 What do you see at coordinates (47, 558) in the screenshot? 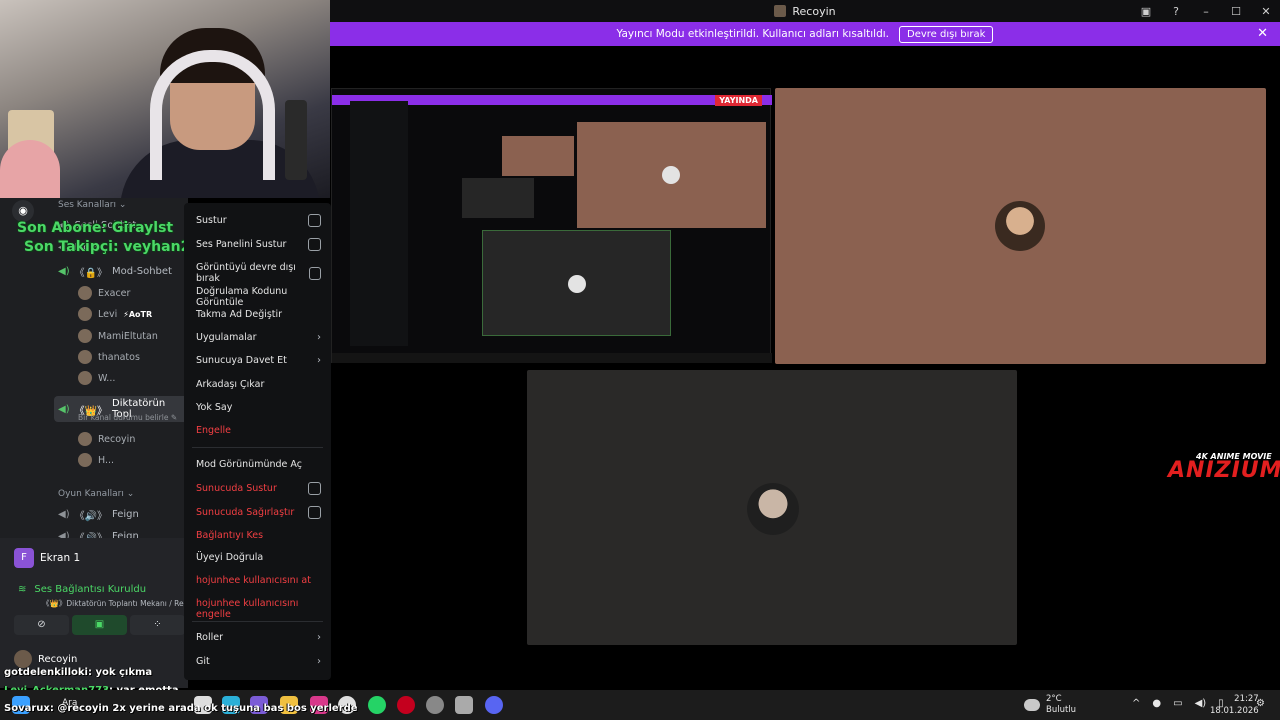
I see `screen-share-item: F Ekran 1` at bounding box center [47, 558].